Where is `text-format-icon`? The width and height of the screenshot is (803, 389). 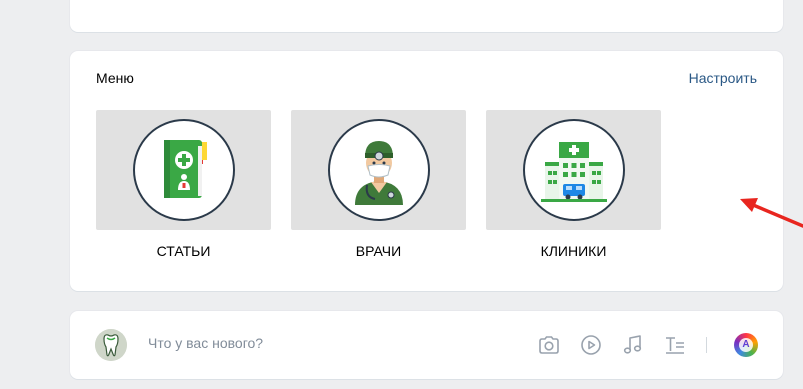
text-format-icon is located at coordinates (675, 345).